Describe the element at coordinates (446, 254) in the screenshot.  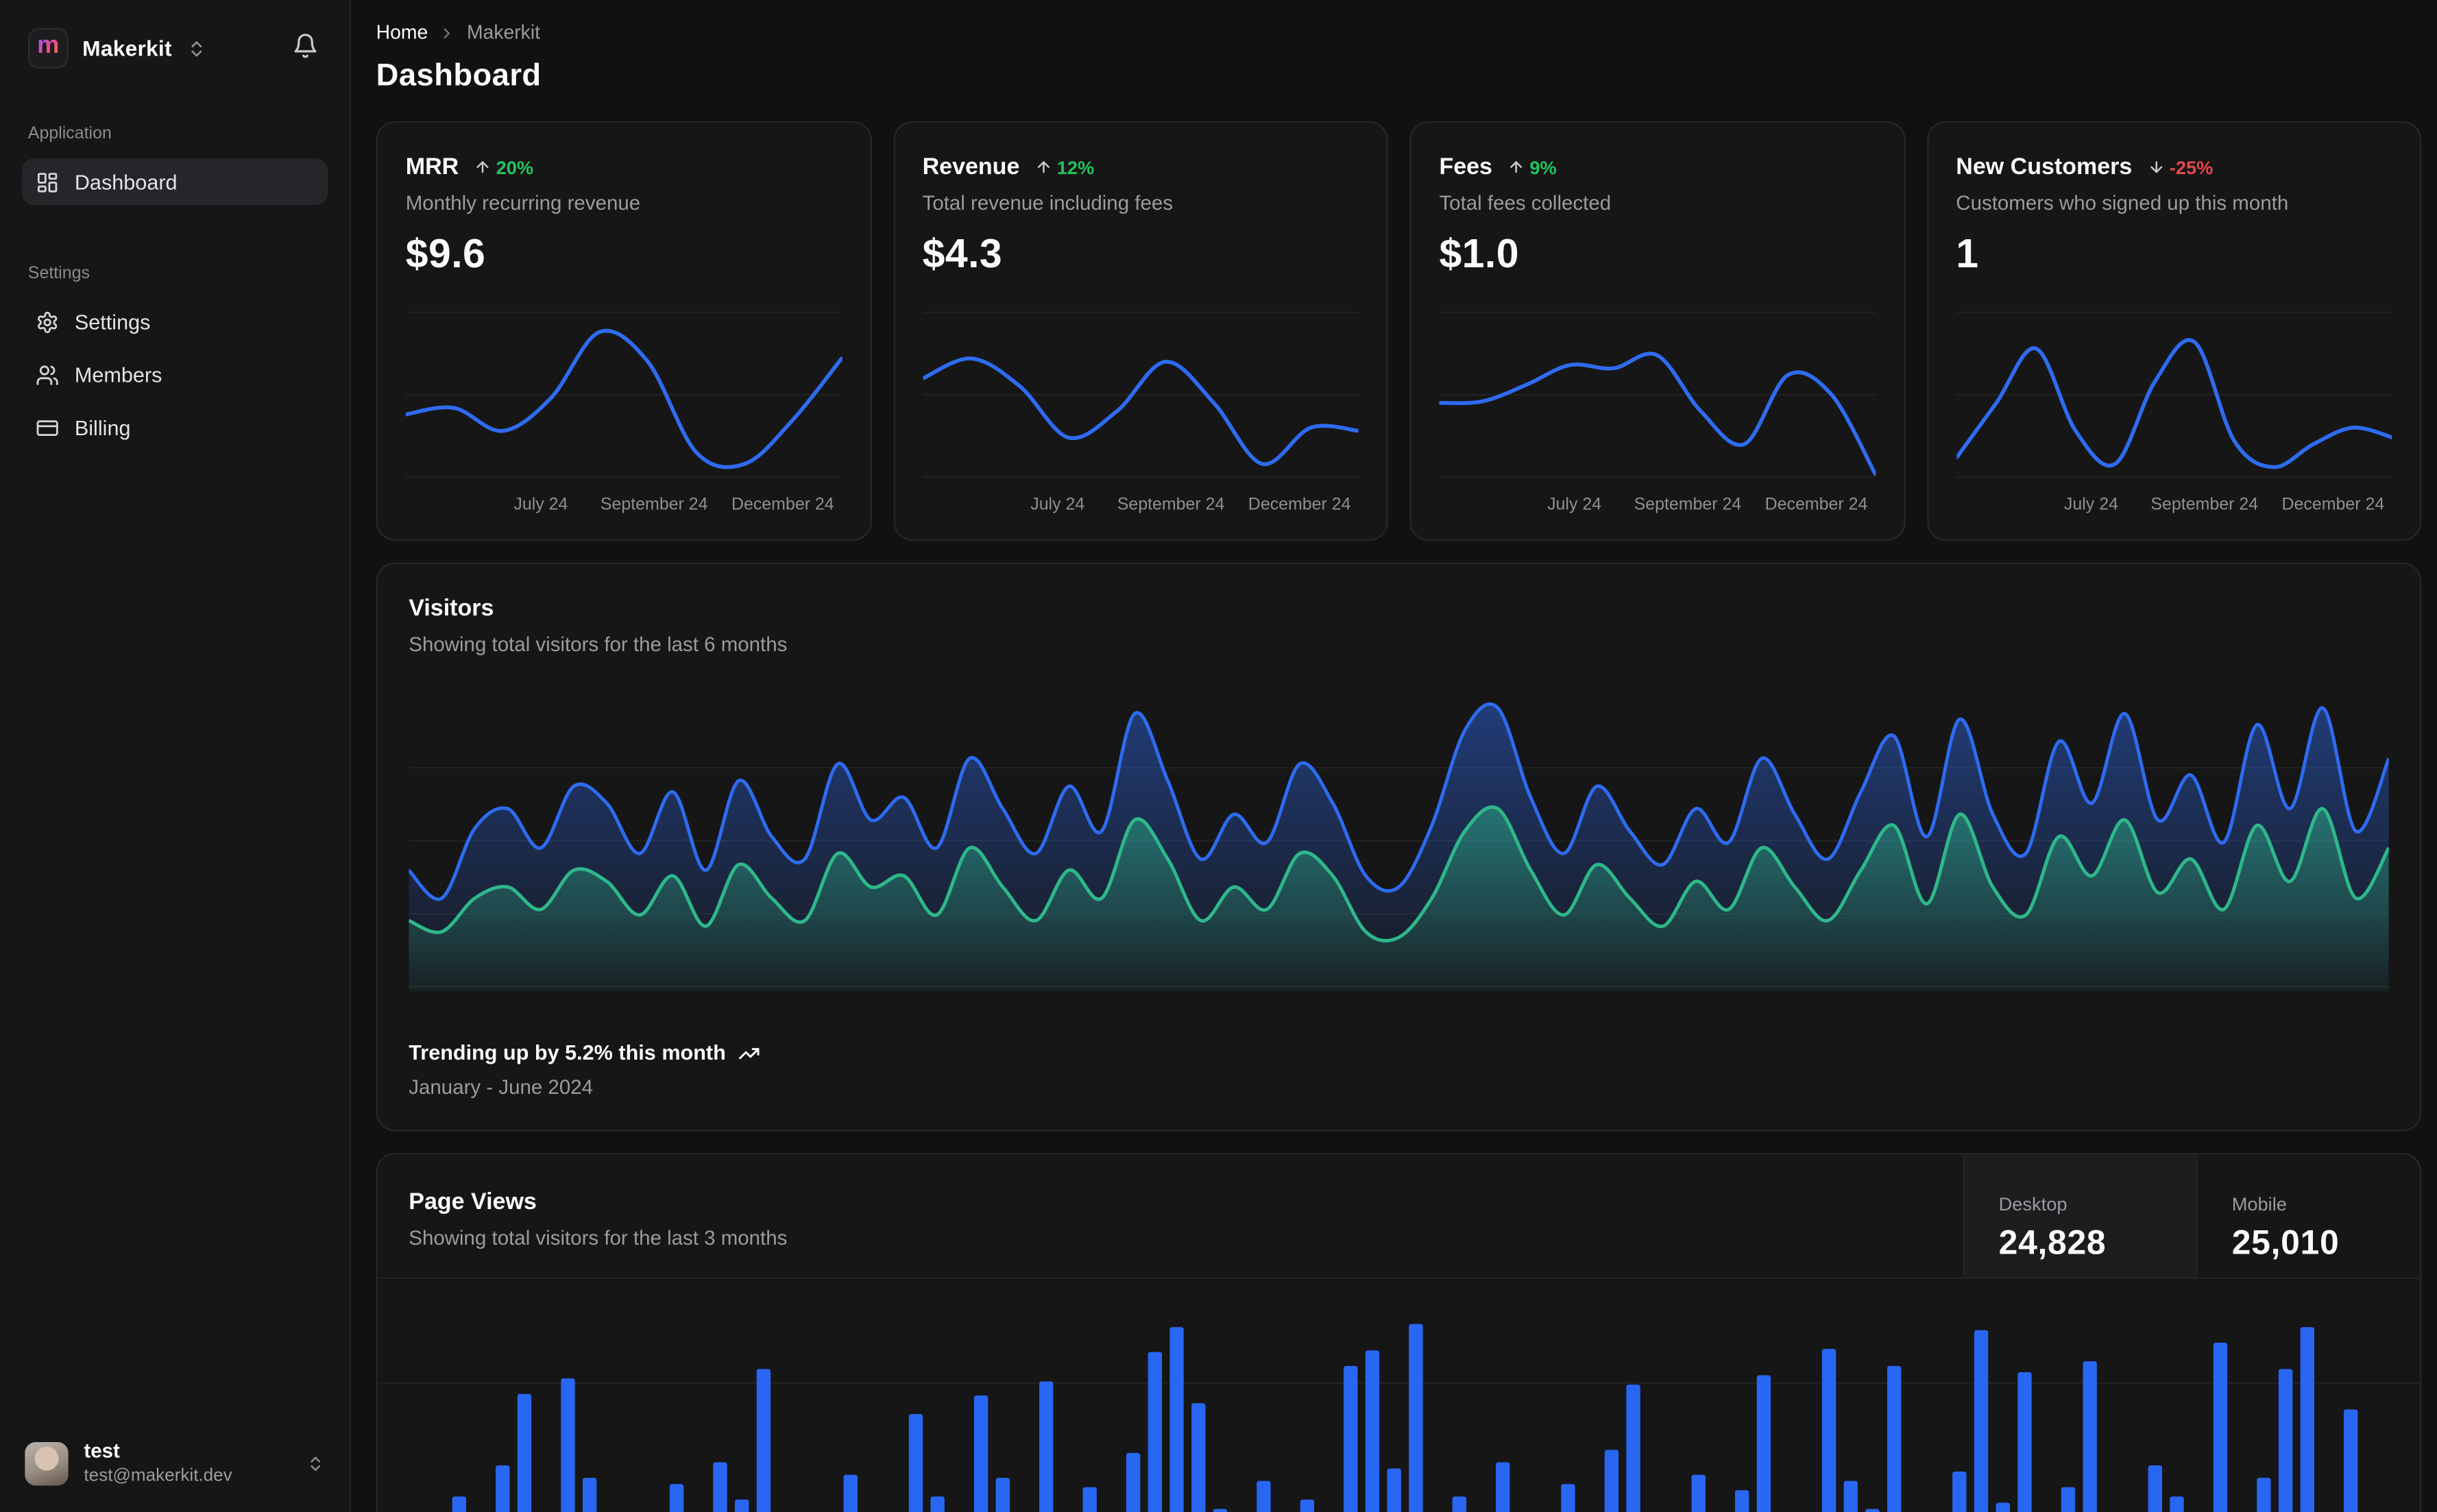
I see `stat-value: $9.6` at that location.